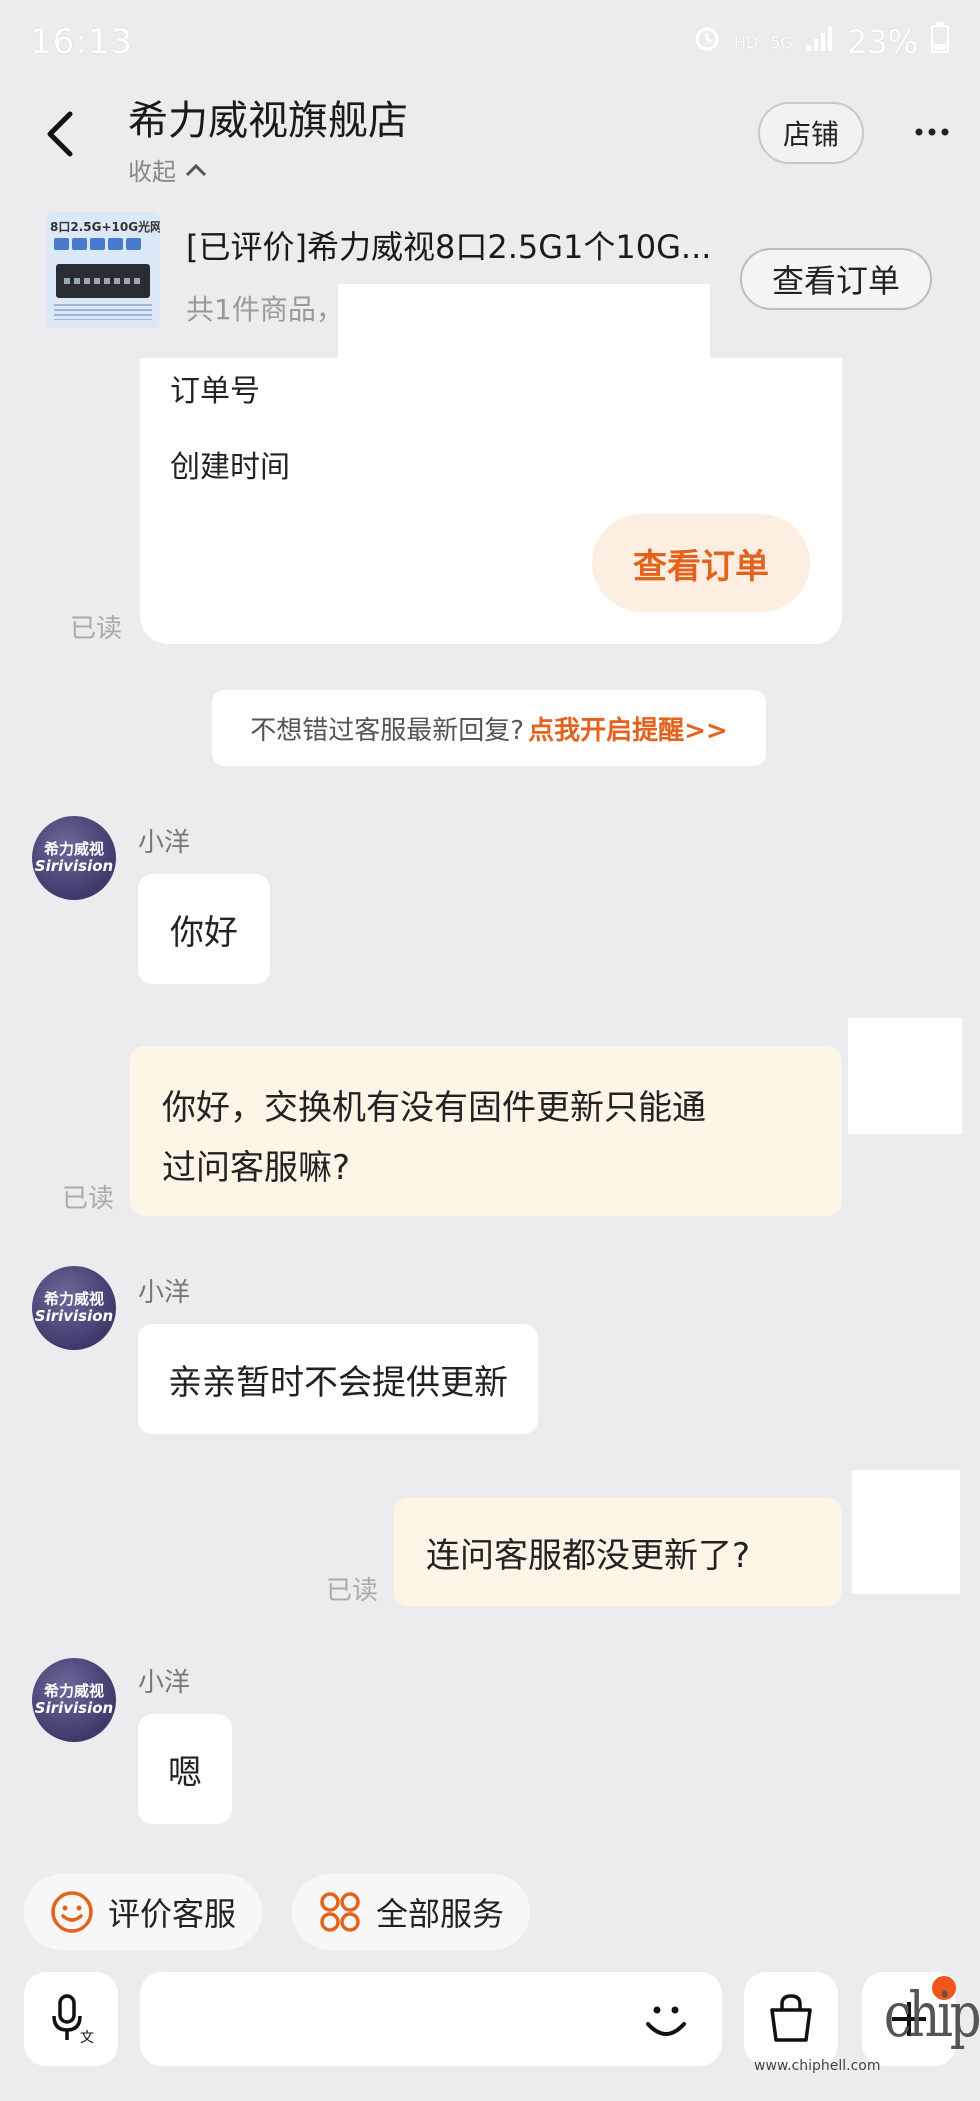 This screenshot has height=2101, width=980. What do you see at coordinates (172, 1914) in the screenshot?
I see `rate-service-label: 评价客服` at bounding box center [172, 1914].